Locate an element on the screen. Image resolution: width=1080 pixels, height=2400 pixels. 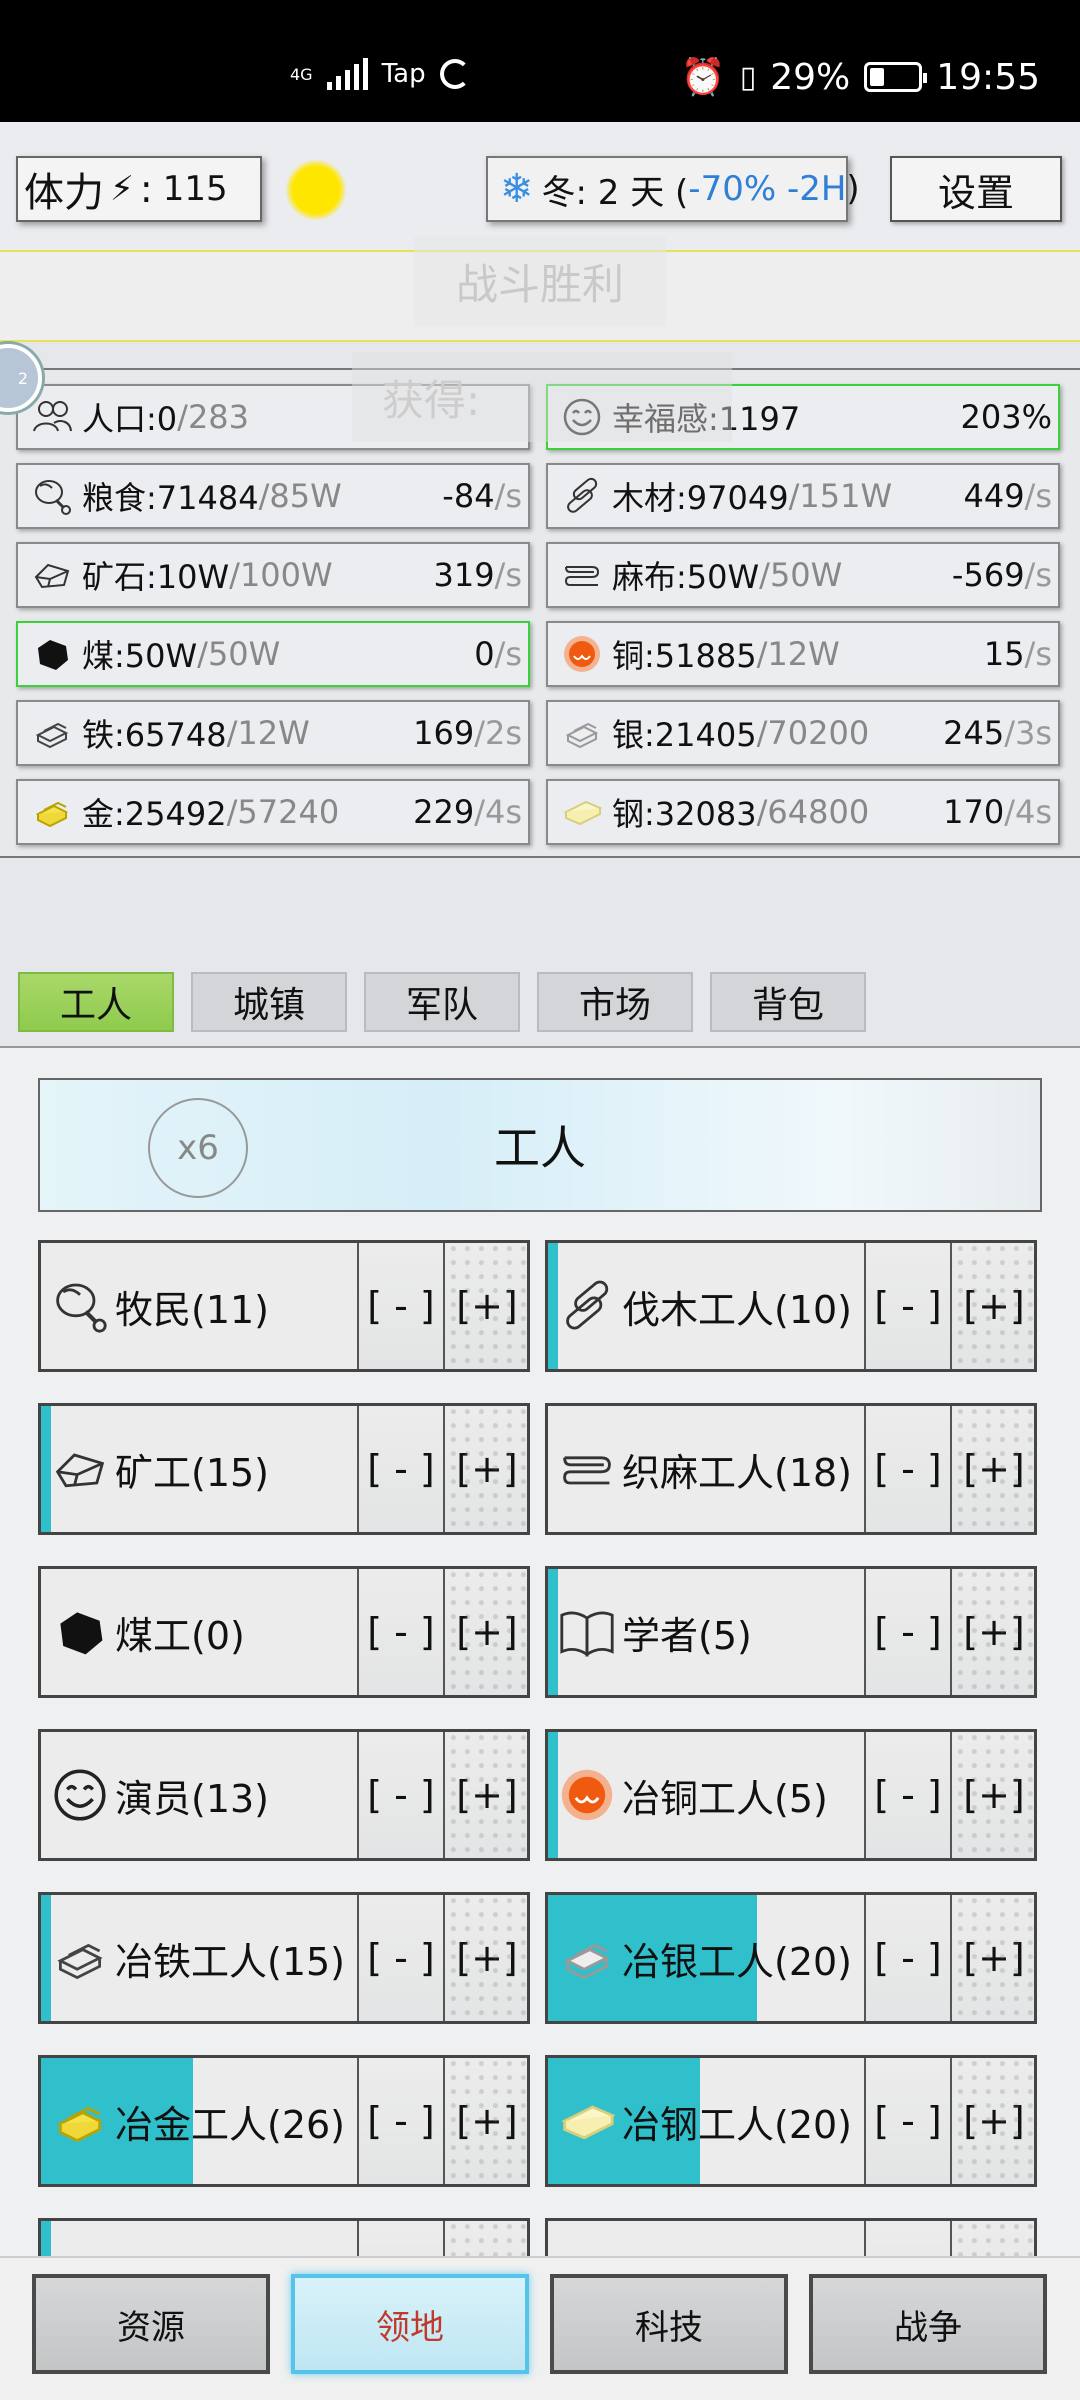
job-card: 织麻工人(18)[ - ] [+] is located at coordinates (791, 1469).